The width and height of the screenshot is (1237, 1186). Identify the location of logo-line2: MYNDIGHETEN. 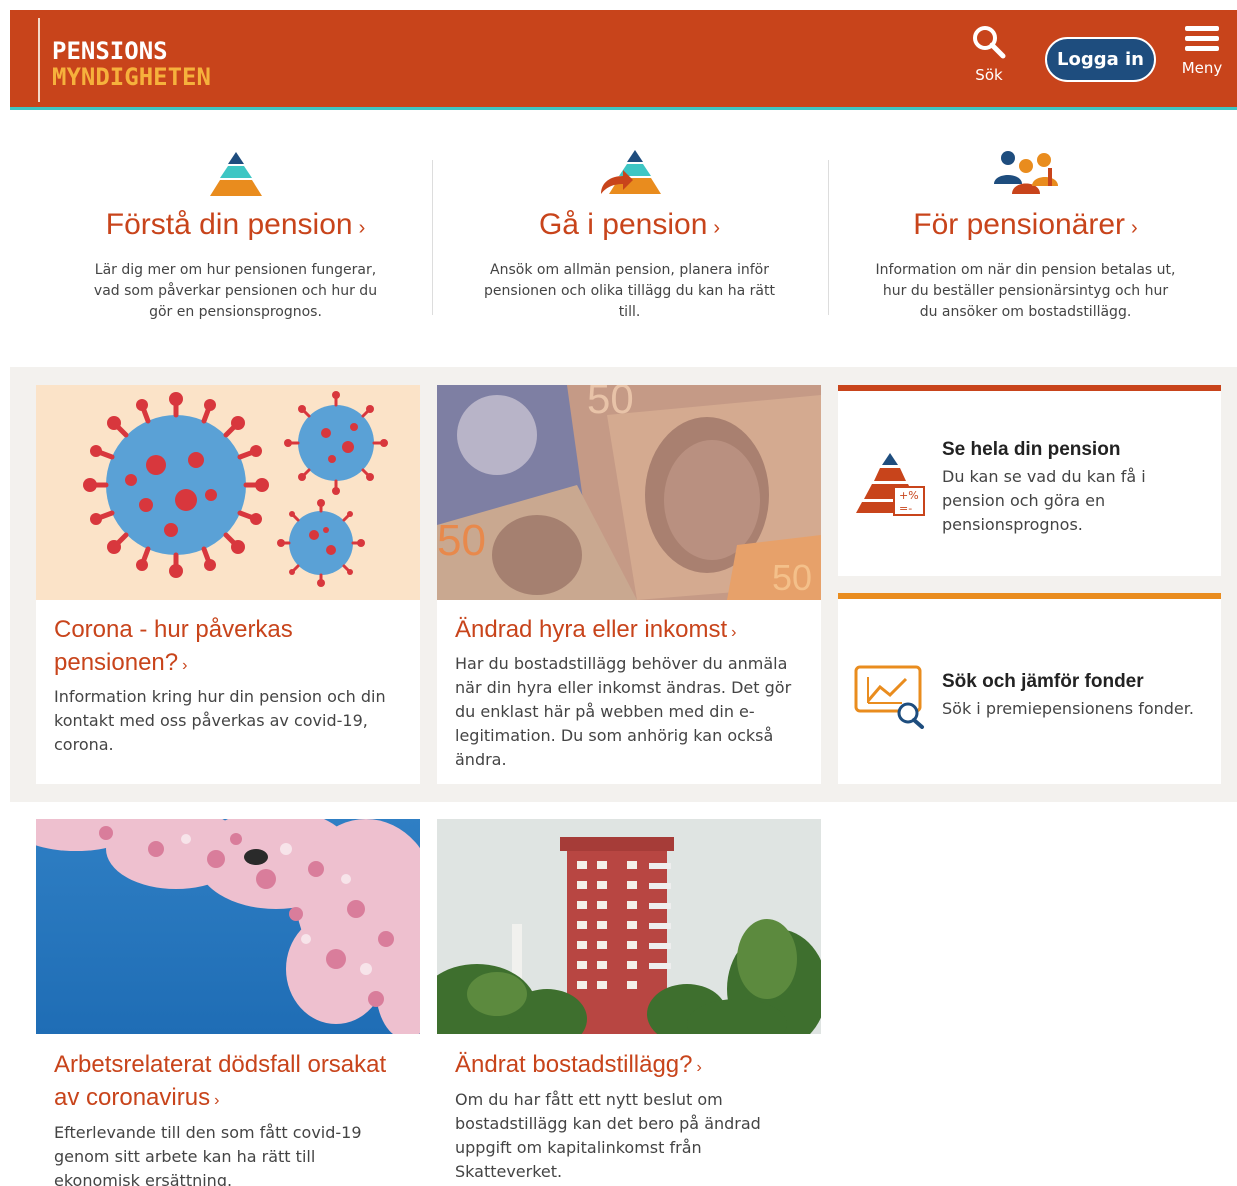
(131, 77).